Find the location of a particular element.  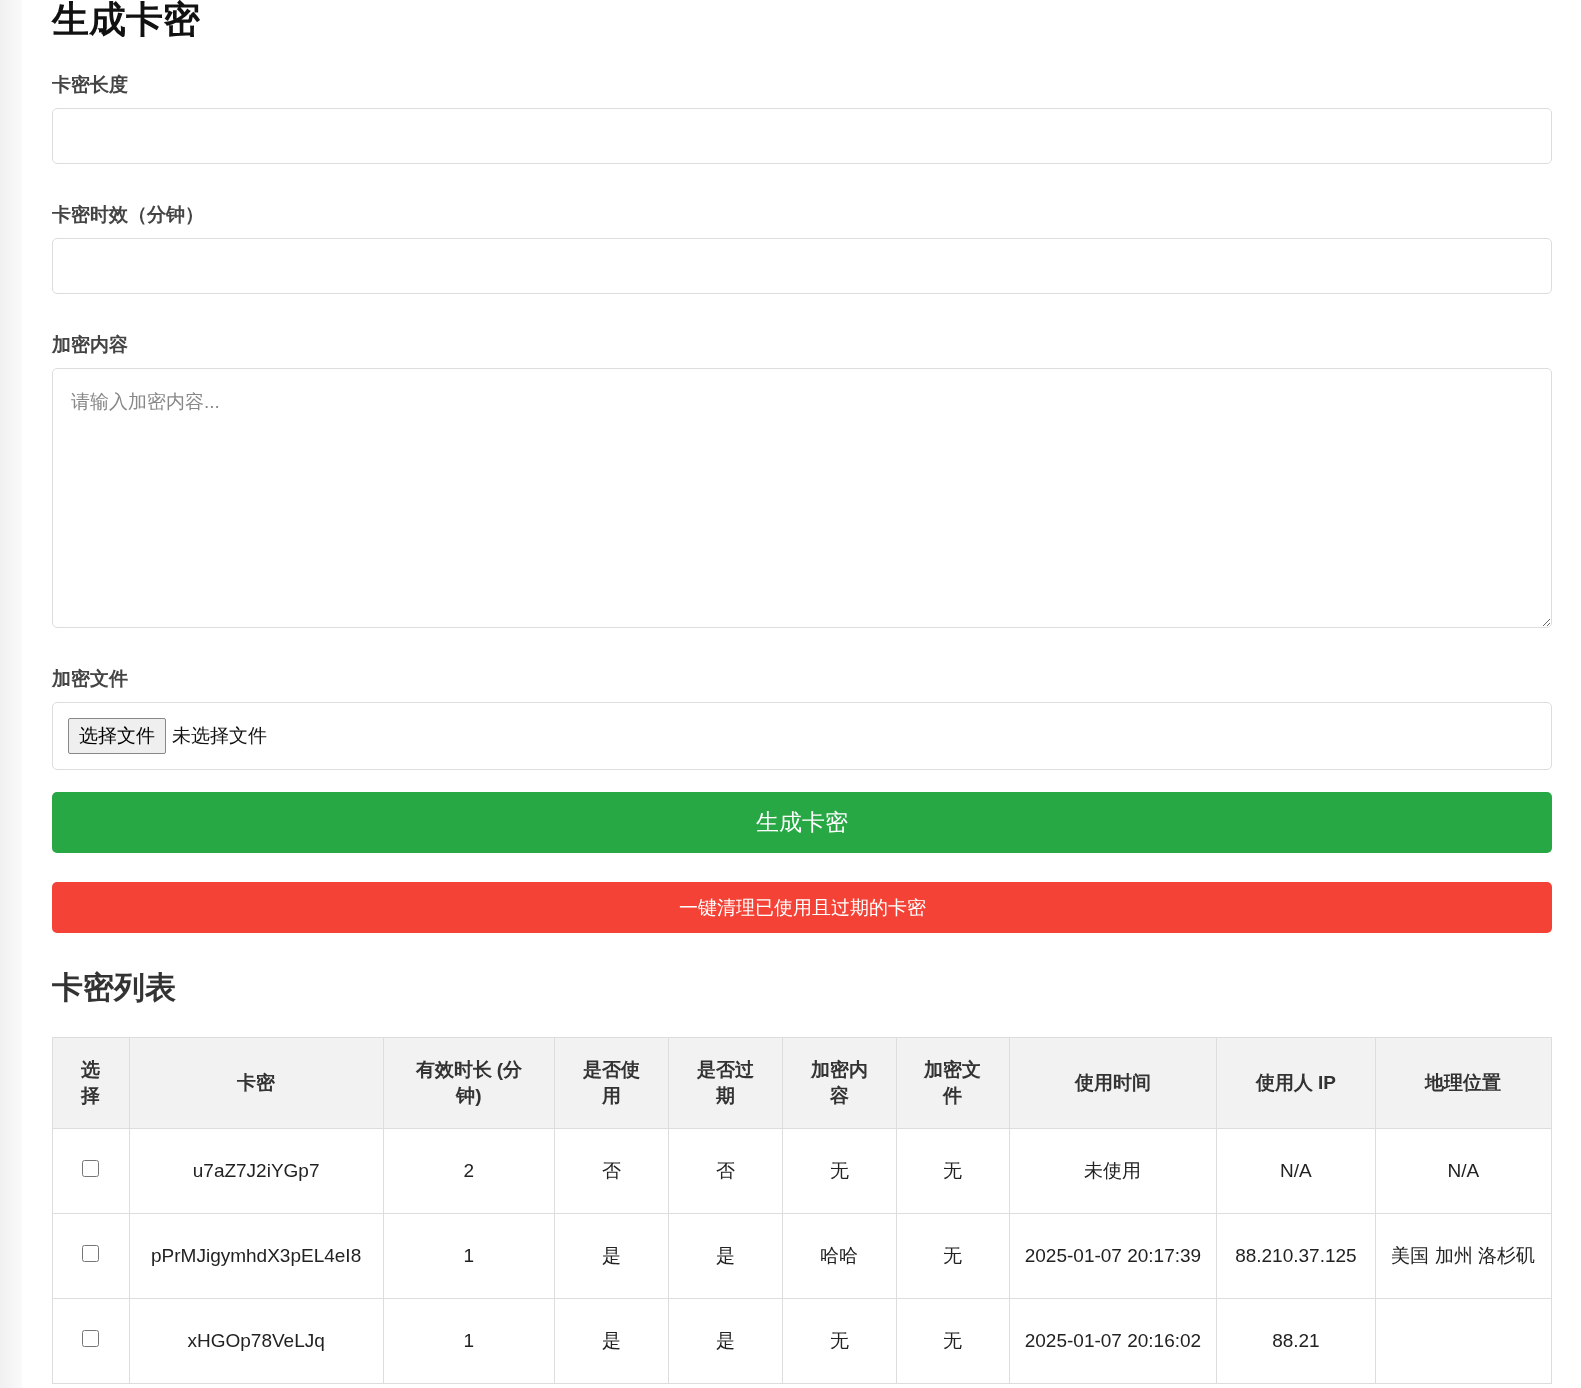

table-cell: 88.210.37.125 is located at coordinates (1296, 1256).